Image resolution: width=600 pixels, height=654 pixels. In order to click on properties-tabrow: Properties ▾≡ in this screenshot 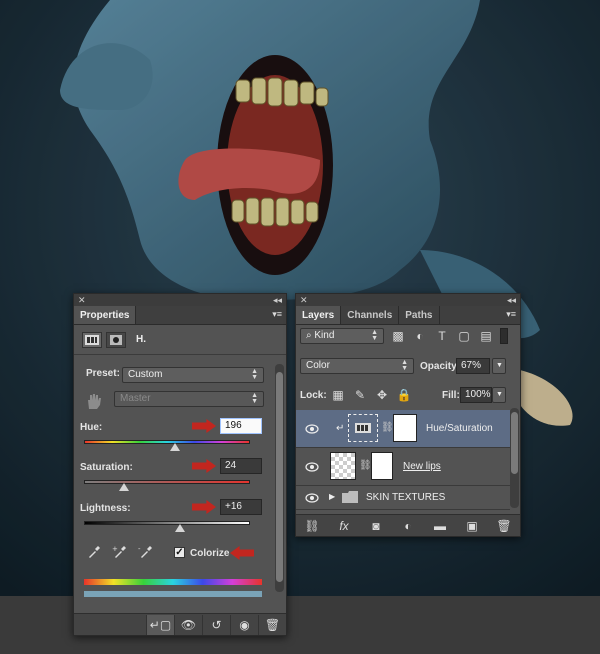, I will do `click(180, 315)`.